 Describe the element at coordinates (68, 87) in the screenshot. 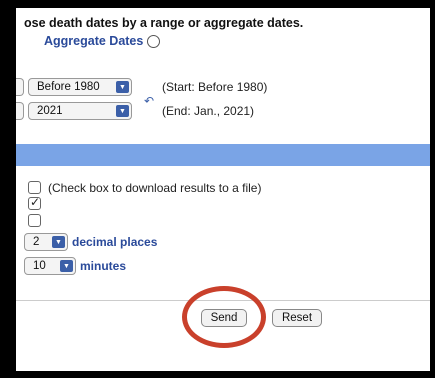

I see `start-year-value: Before 1980` at that location.